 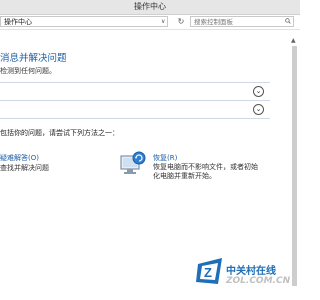 I want to click on hint-text: 包括你的问题，请尝试下列方法之一：, so click(x=59, y=133).